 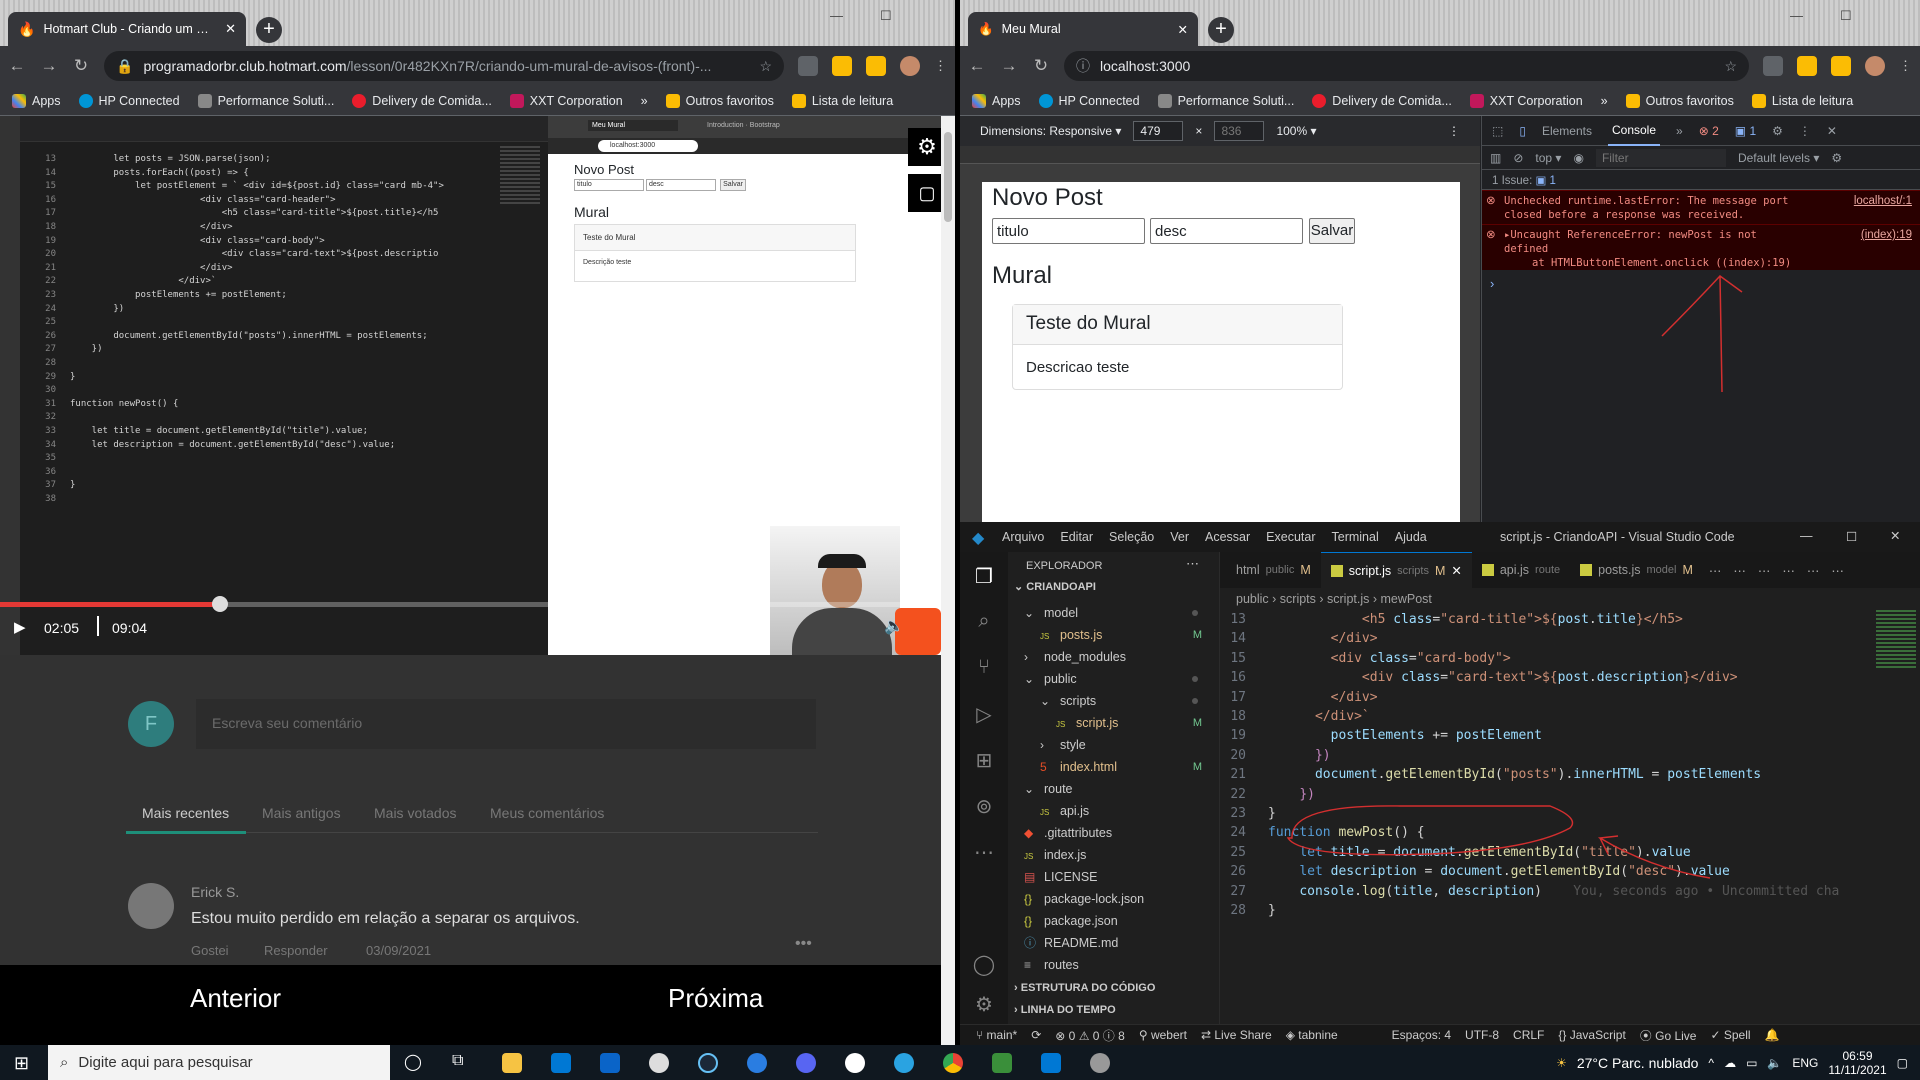 I want to click on like-button: Gostei, so click(x=210, y=950).